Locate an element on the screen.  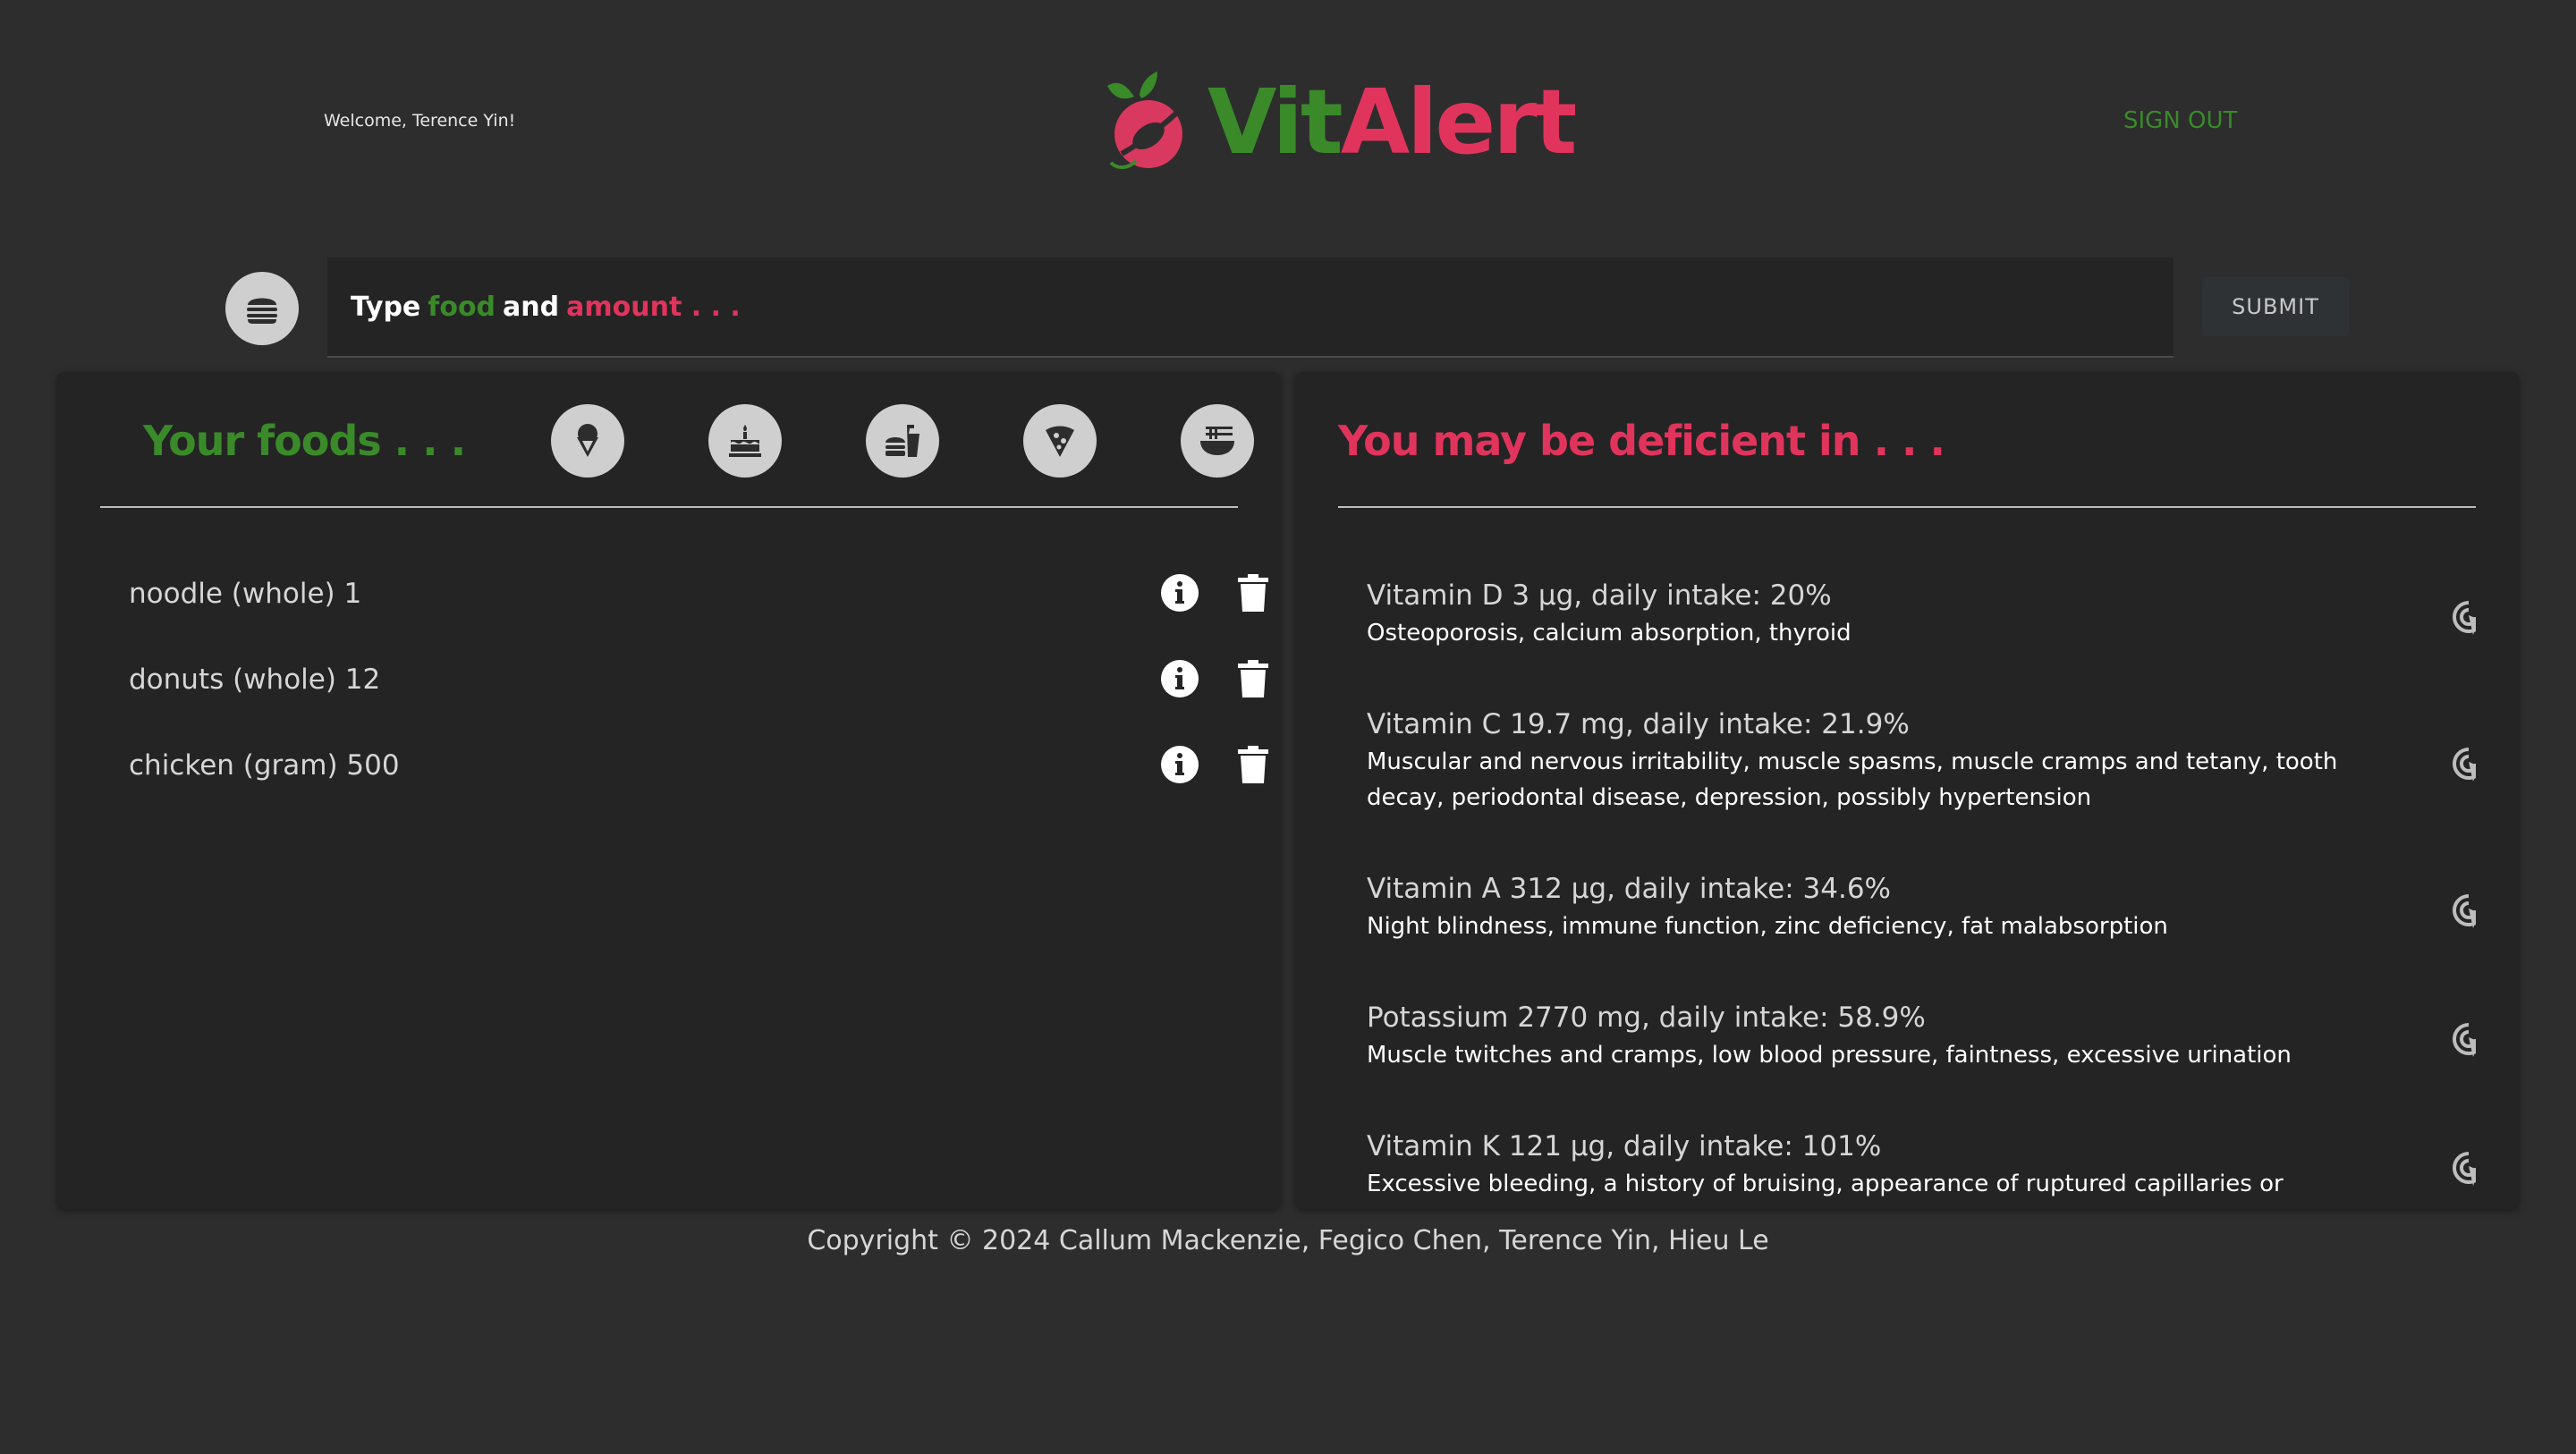
food-entry-row: Type food and amount . . . SUBMIT is located at coordinates (1288, 309).